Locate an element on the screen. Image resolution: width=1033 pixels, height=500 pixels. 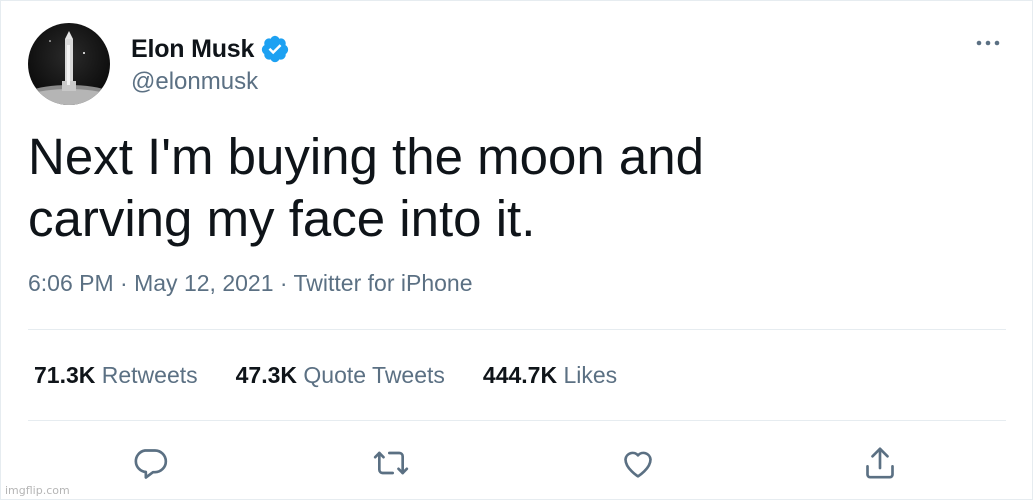
retweets-count: 71.3K is located at coordinates (65, 375).